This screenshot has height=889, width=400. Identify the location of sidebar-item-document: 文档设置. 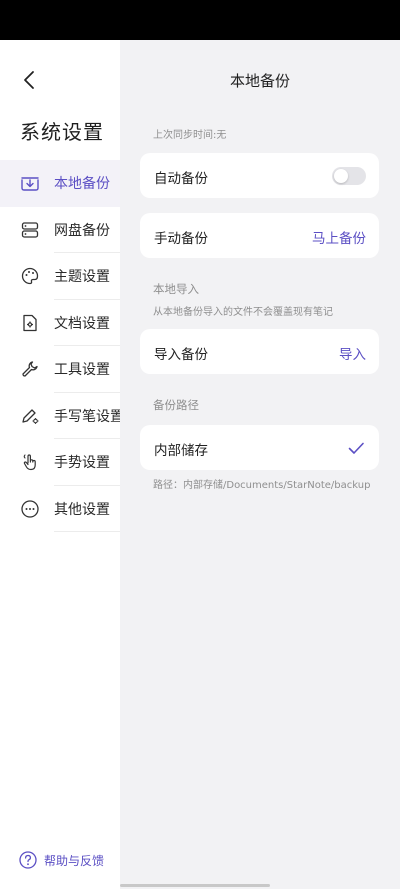
(60, 323).